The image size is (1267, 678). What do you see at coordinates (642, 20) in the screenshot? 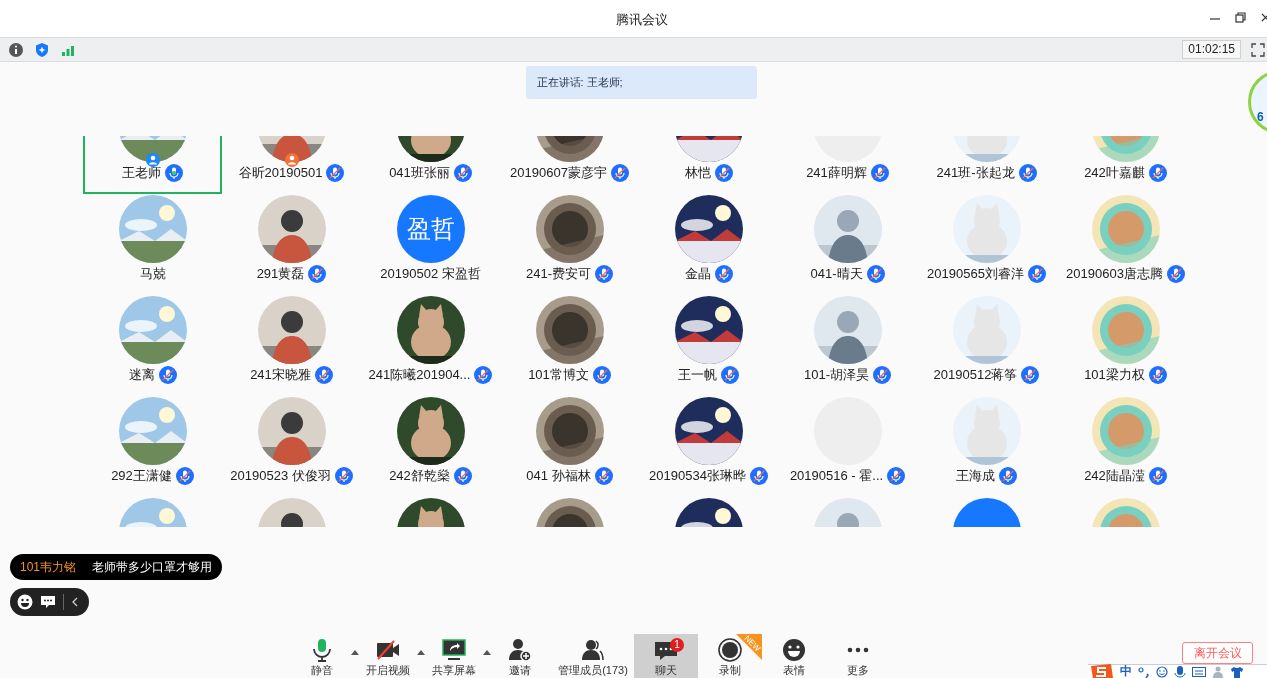
I see `window-title: 腾讯会议` at bounding box center [642, 20].